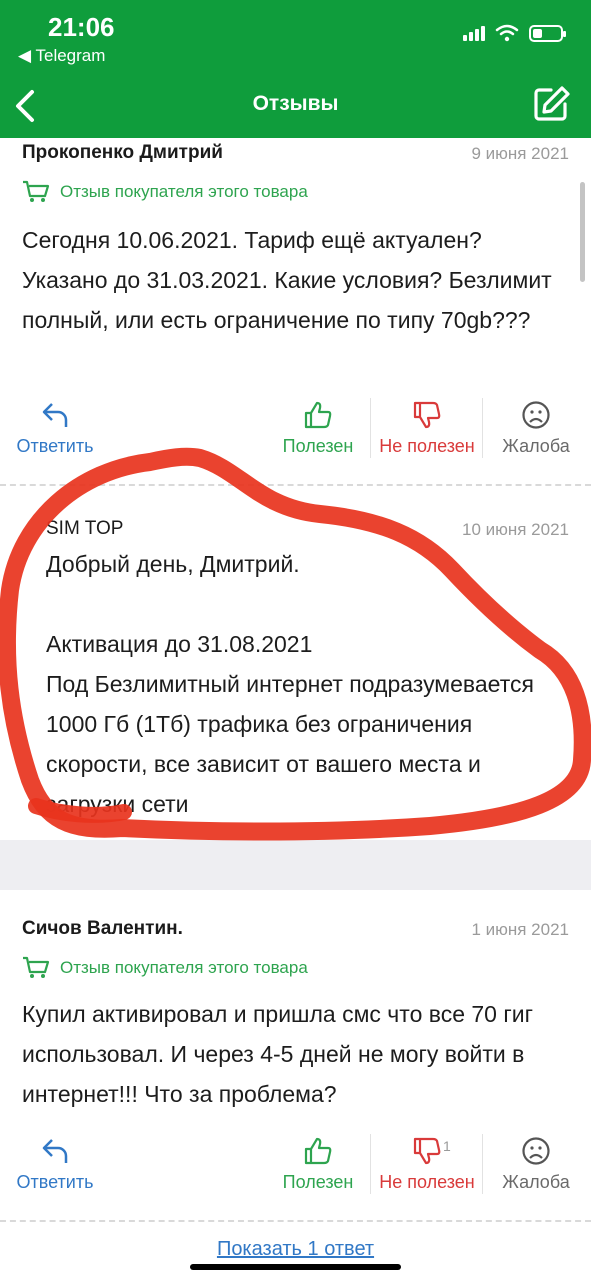  Describe the element at coordinates (551, 104) in the screenshot. I see `edit-icon` at that location.